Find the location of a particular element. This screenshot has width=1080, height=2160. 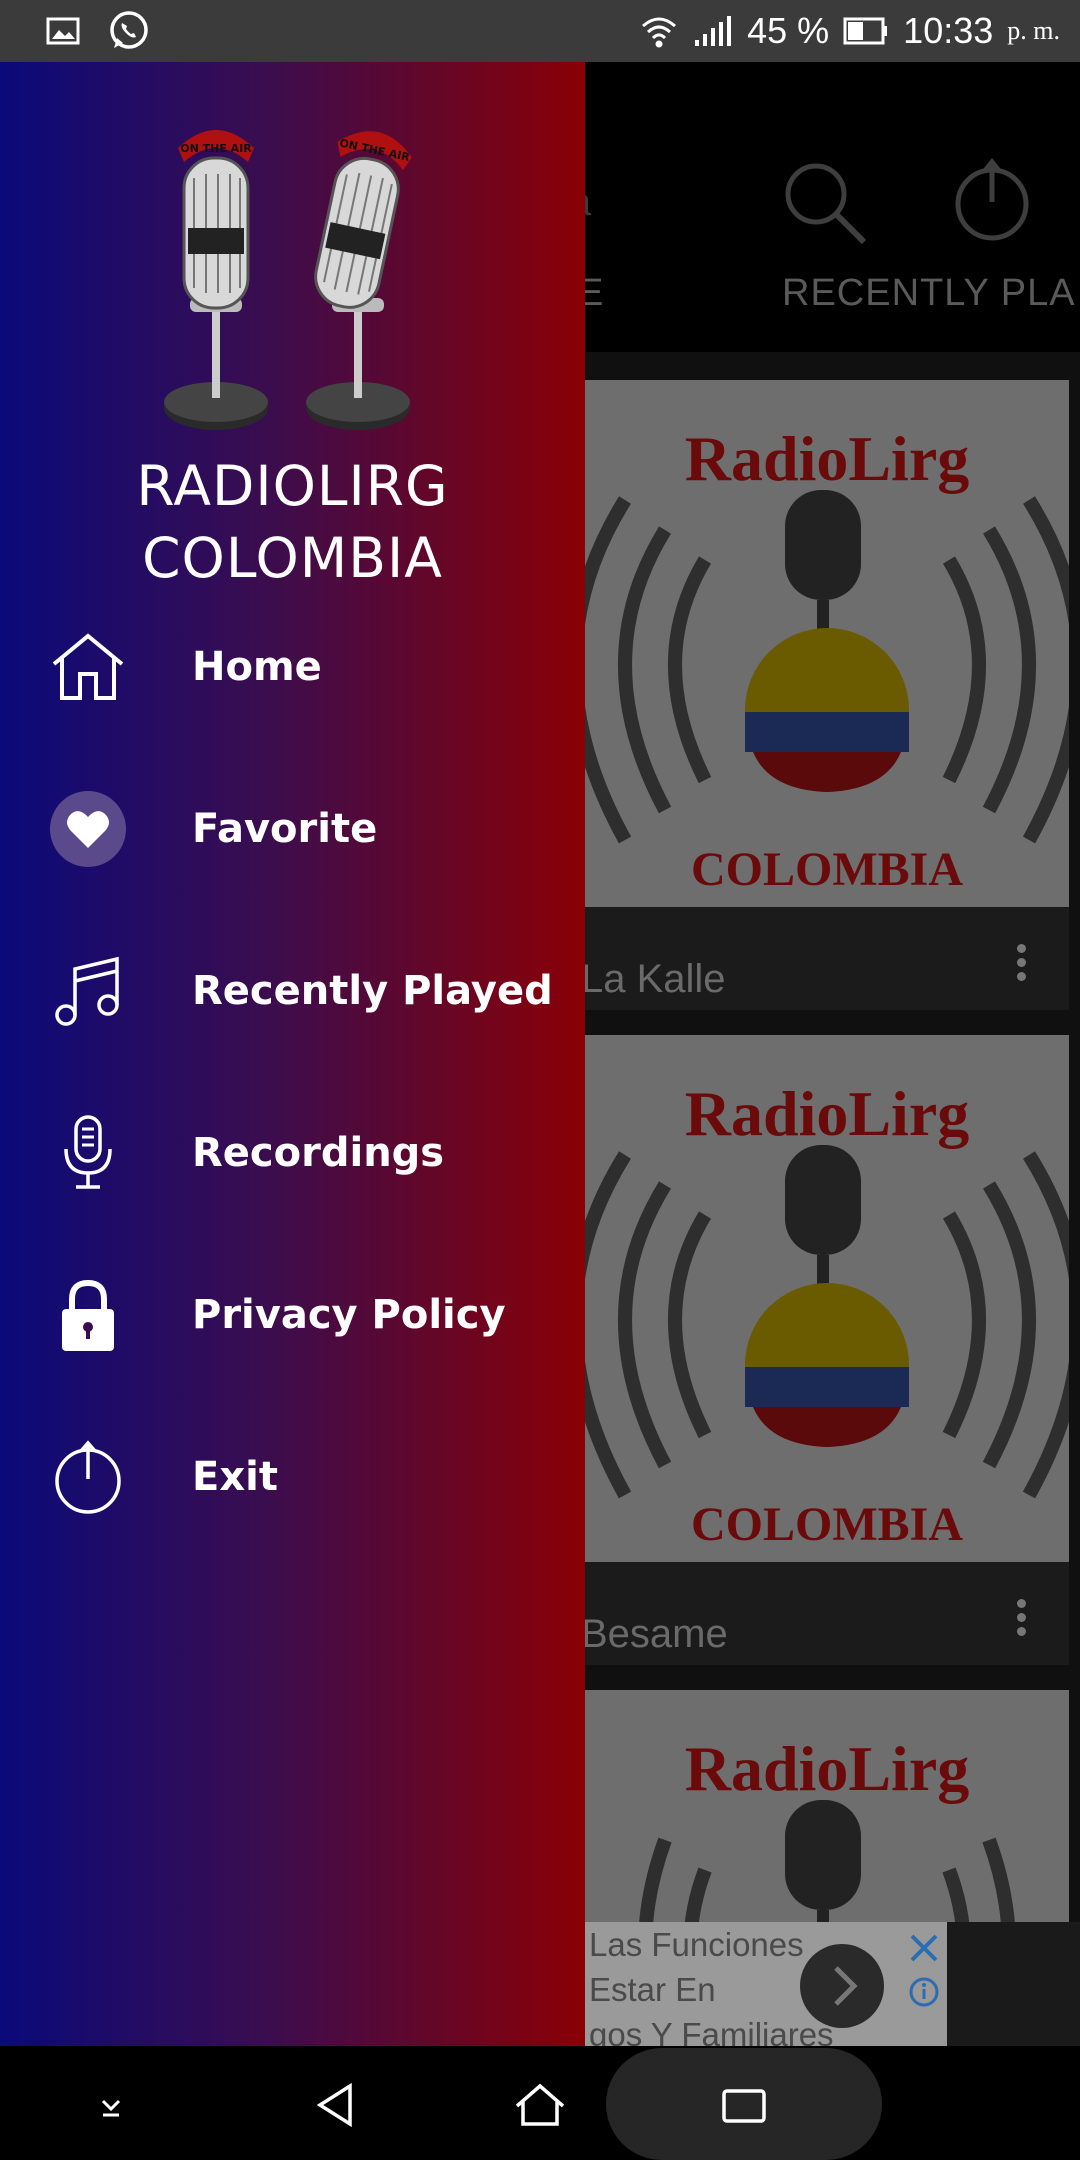

menu-label: Home is located at coordinates (257, 667).